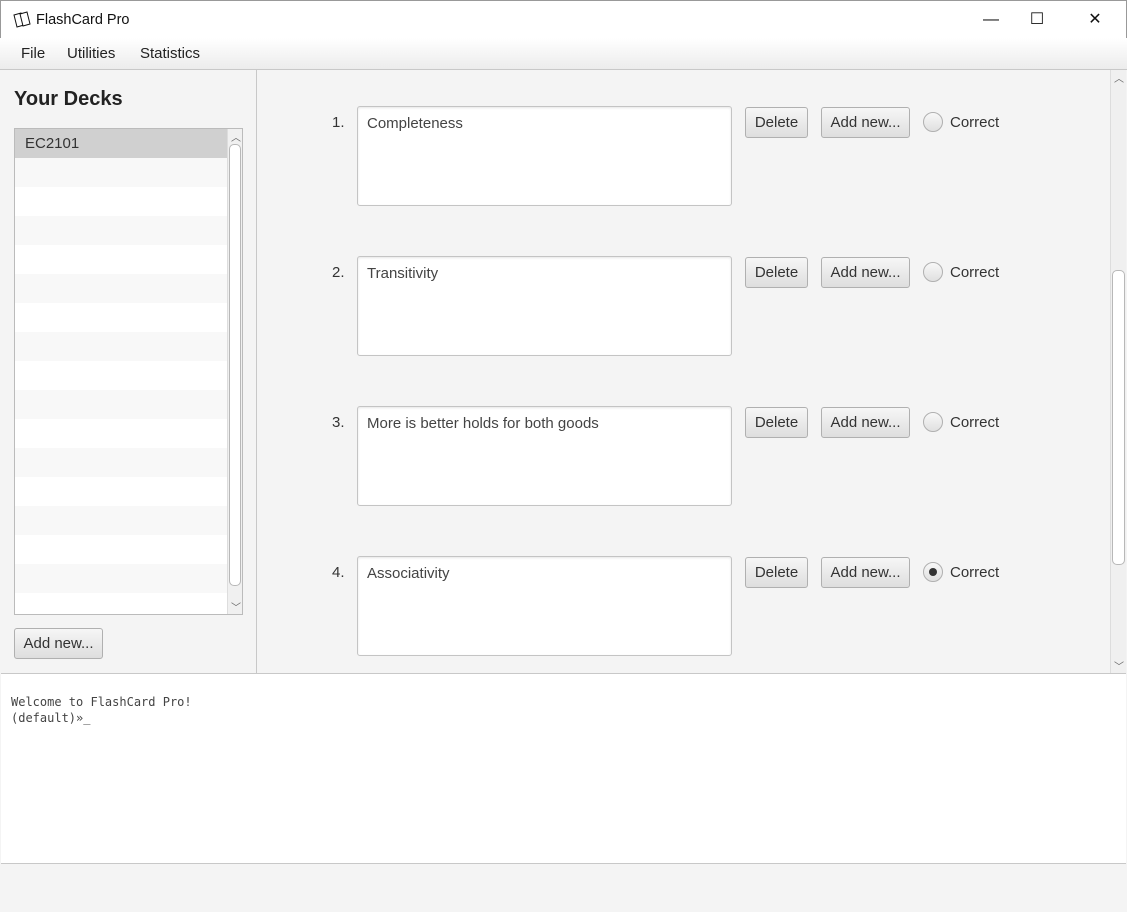 The width and height of the screenshot is (1127, 912). What do you see at coordinates (91, 53) in the screenshot?
I see `menu-utilities: Utilities` at bounding box center [91, 53].